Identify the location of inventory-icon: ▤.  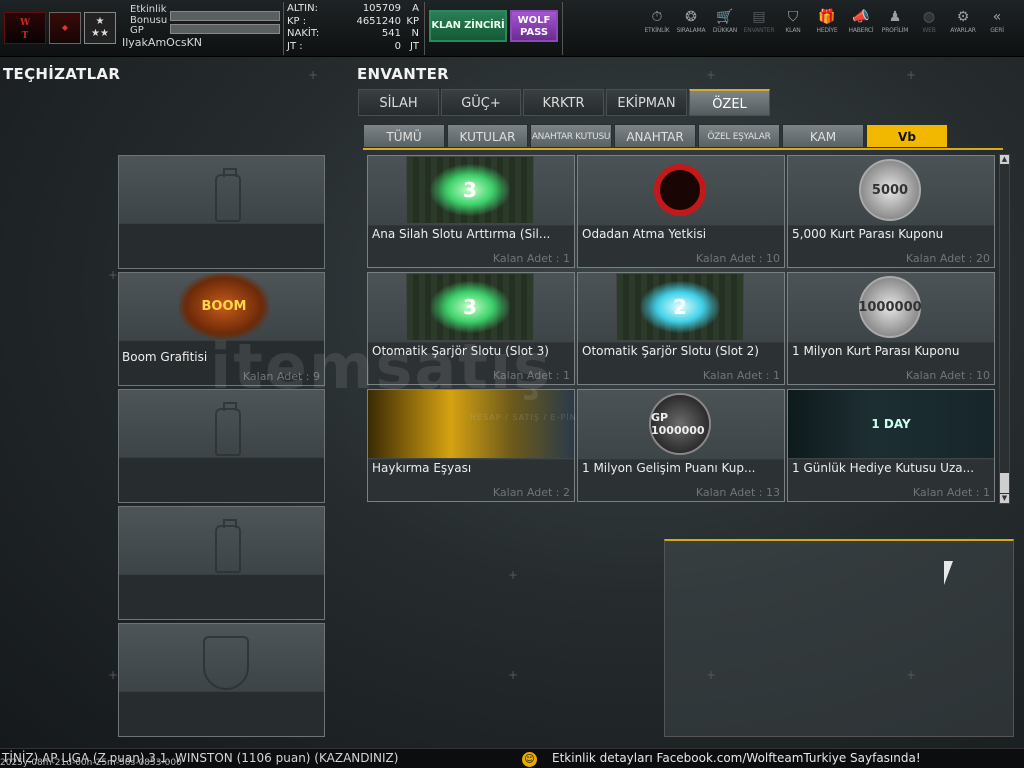
(759, 17).